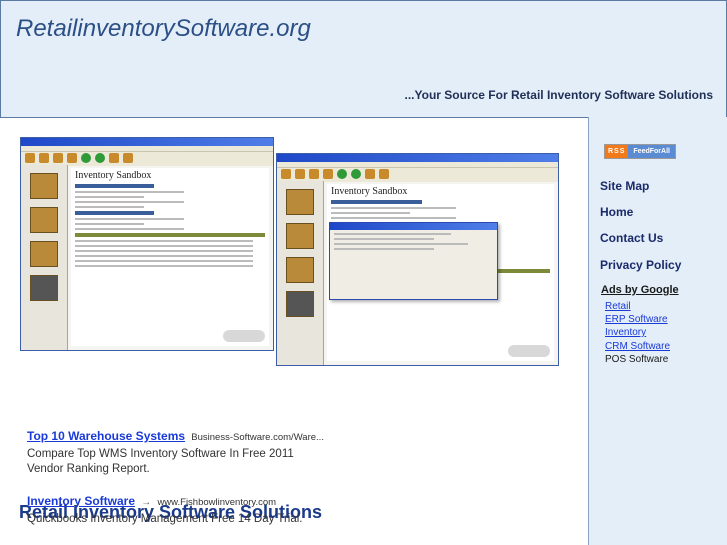  What do you see at coordinates (625, 332) in the screenshot?
I see `ad-link-inventory: Inventory` at bounding box center [625, 332].